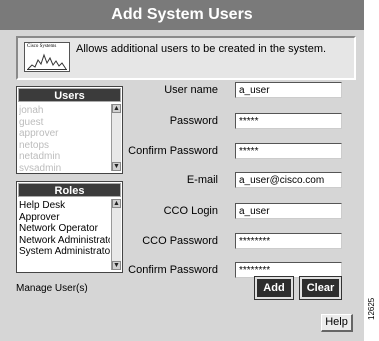 The image size is (379, 341). Describe the element at coordinates (180, 241) in the screenshot. I see `cco-password-label: CCO Password` at that location.